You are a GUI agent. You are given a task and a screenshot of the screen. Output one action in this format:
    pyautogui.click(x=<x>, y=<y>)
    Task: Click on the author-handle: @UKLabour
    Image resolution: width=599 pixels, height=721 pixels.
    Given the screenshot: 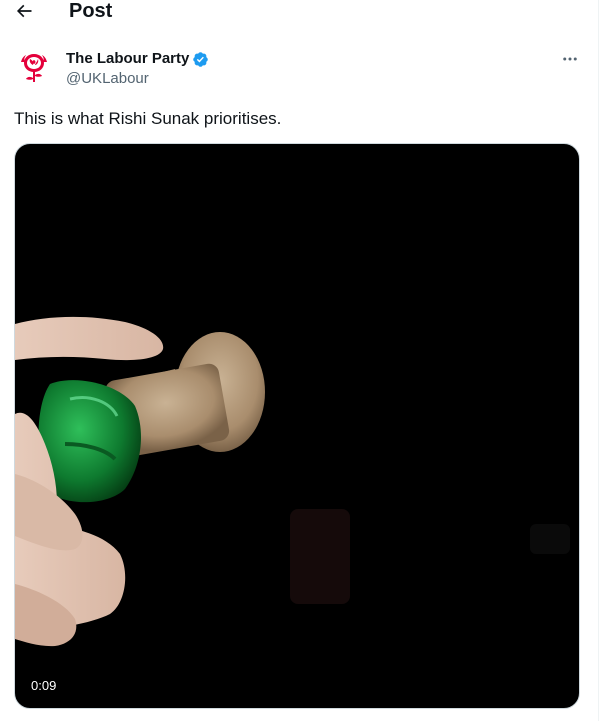 What is the action you would take?
    pyautogui.click(x=107, y=79)
    